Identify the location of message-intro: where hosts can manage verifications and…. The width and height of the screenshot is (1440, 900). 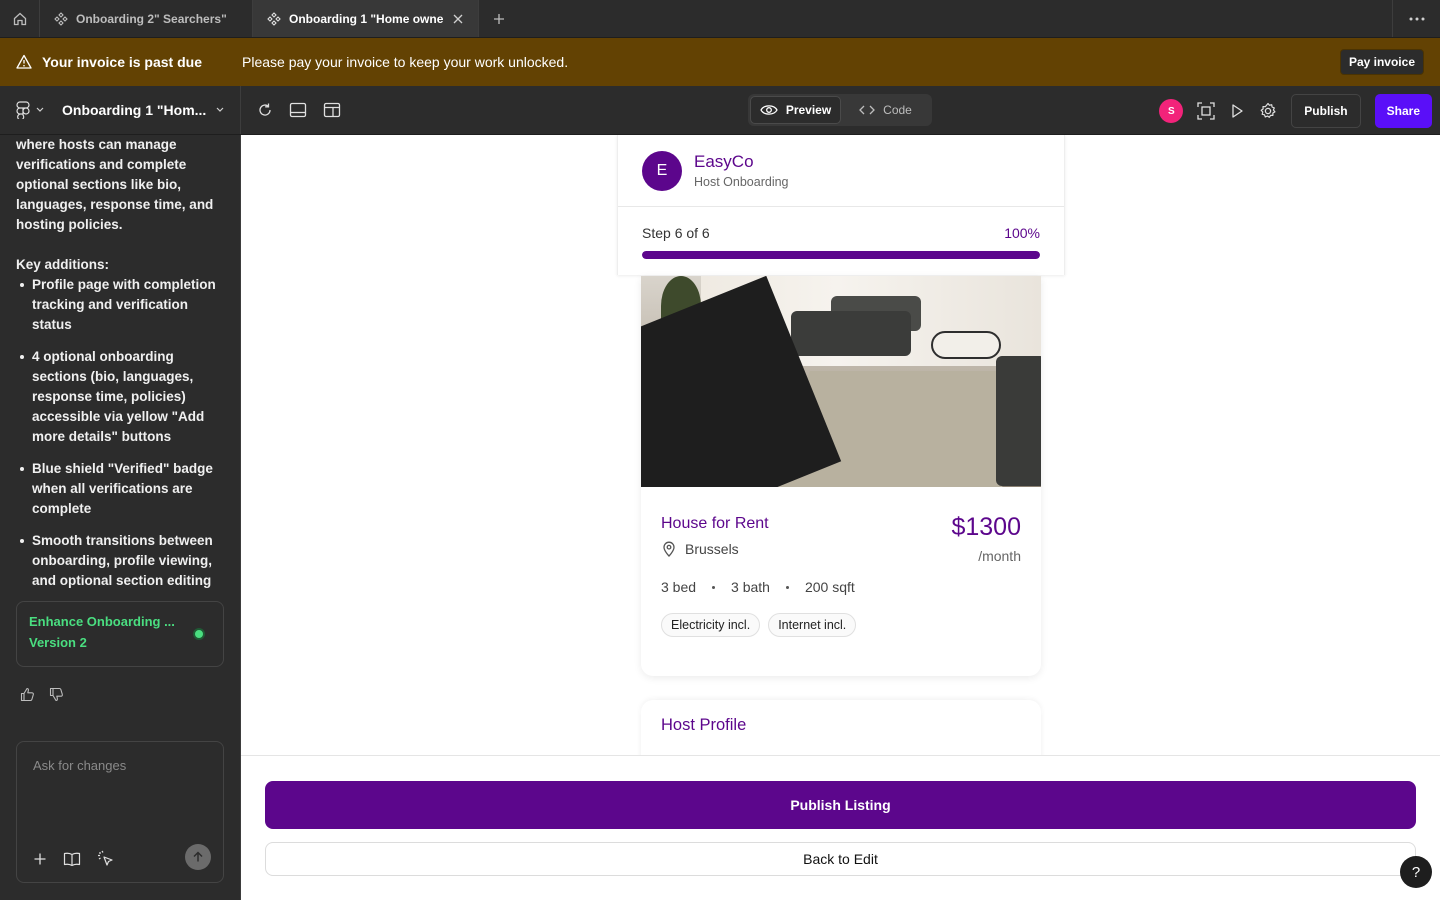
(115, 184).